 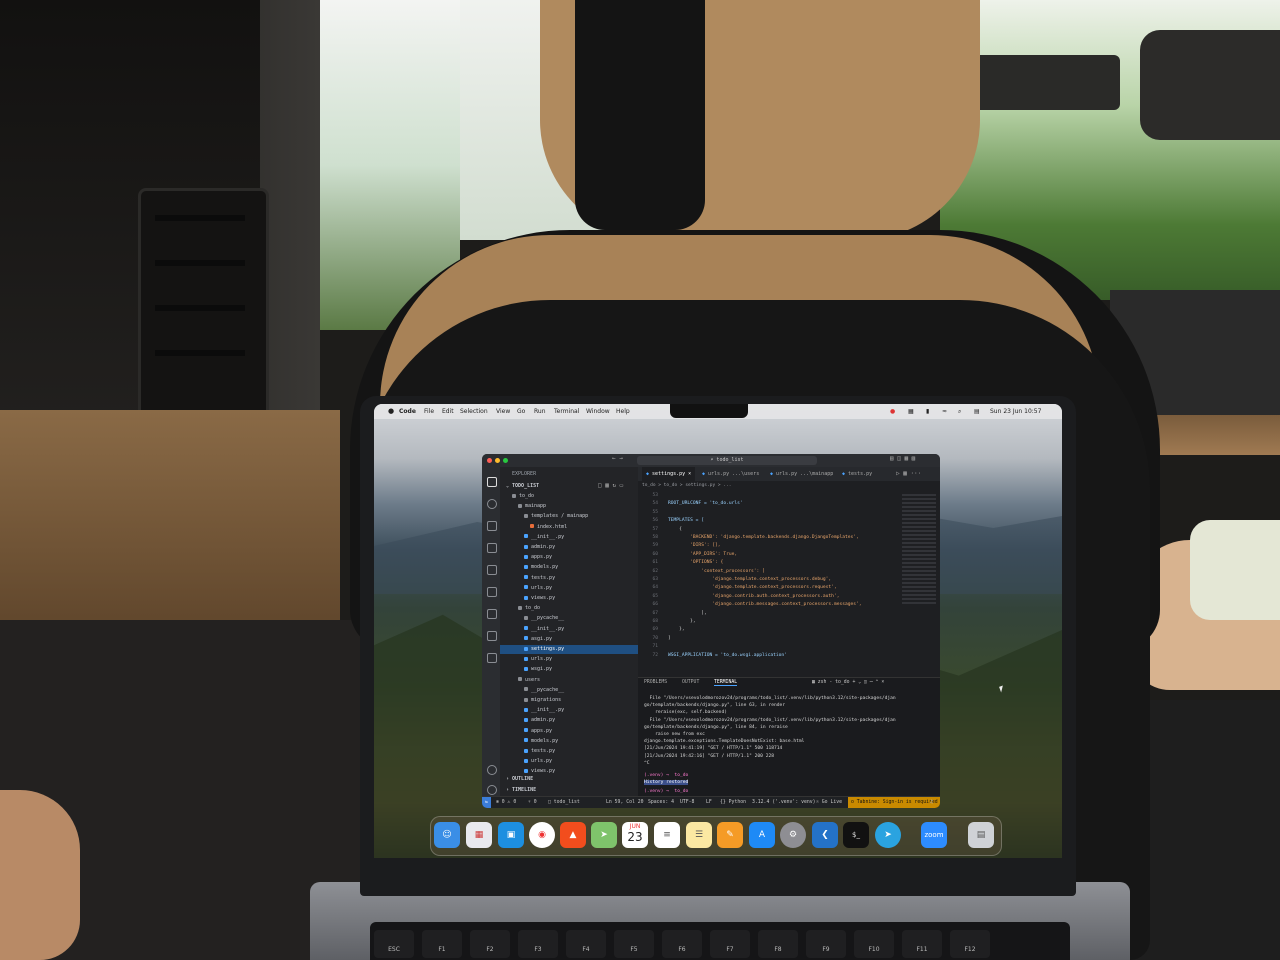 What do you see at coordinates (569, 598) in the screenshot?
I see `tree-item: views.py` at bounding box center [569, 598].